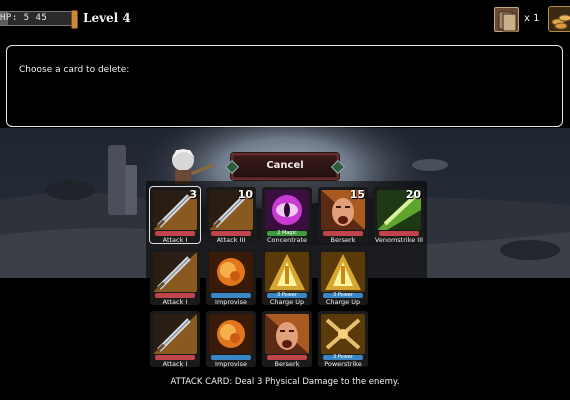 Image resolution: width=570 pixels, height=400 pixels. I want to click on card-attack-i: 3 Attack I, so click(175, 215).